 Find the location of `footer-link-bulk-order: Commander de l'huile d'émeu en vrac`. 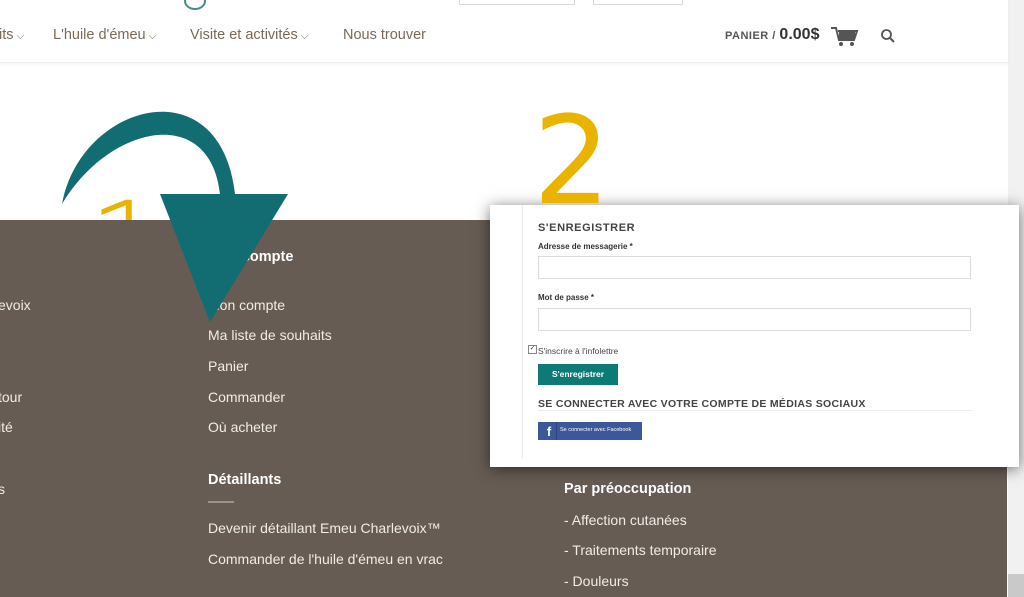

footer-link-bulk-order: Commander de l'huile d'émeu en vrac is located at coordinates (325, 559).